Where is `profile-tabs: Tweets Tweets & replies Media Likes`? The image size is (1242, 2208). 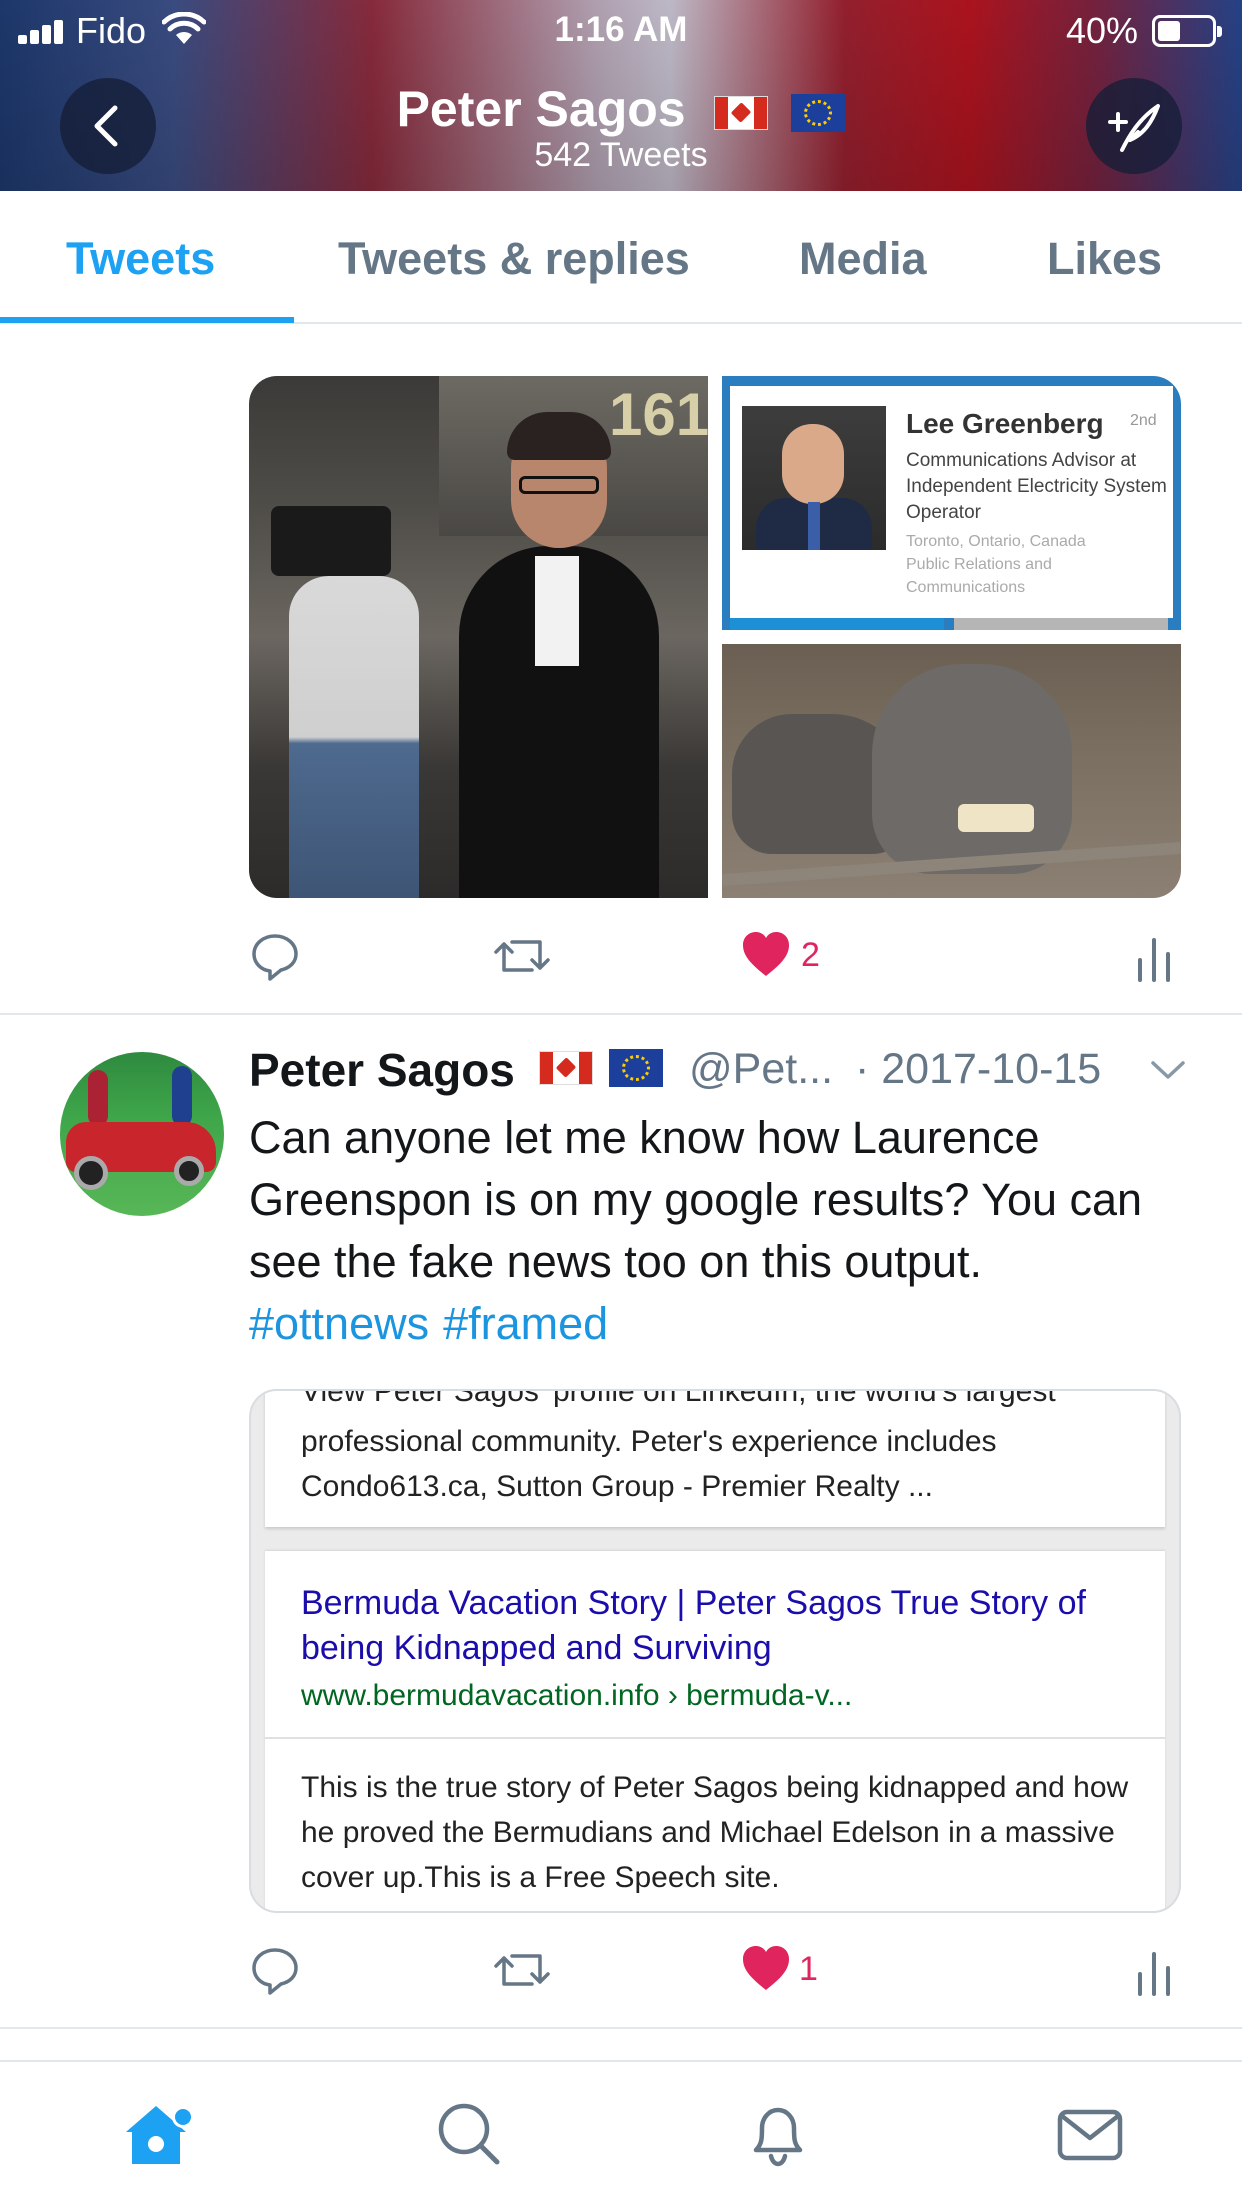
profile-tabs: Tweets Tweets & replies Media Likes is located at coordinates (621, 257).